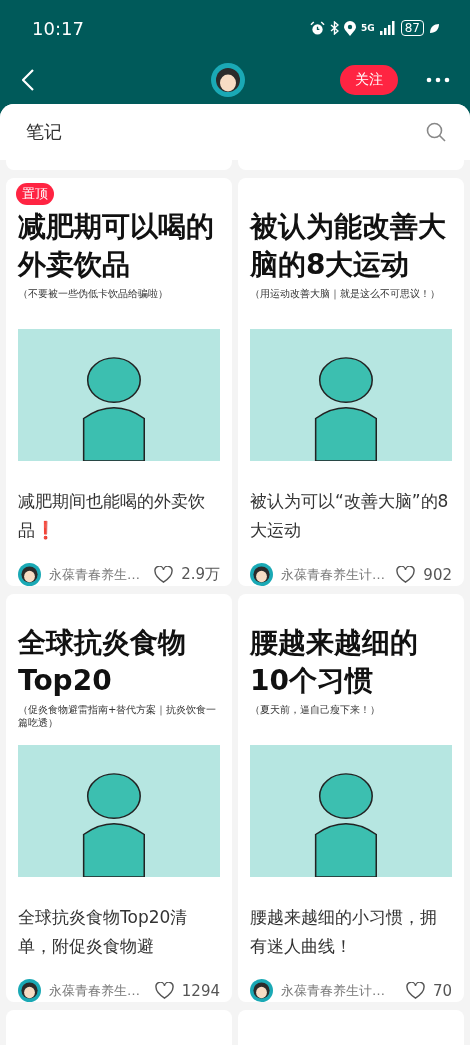 The width and height of the screenshot is (470, 1045). Describe the element at coordinates (200, 990) in the screenshot. I see `like-count: 1294` at that location.